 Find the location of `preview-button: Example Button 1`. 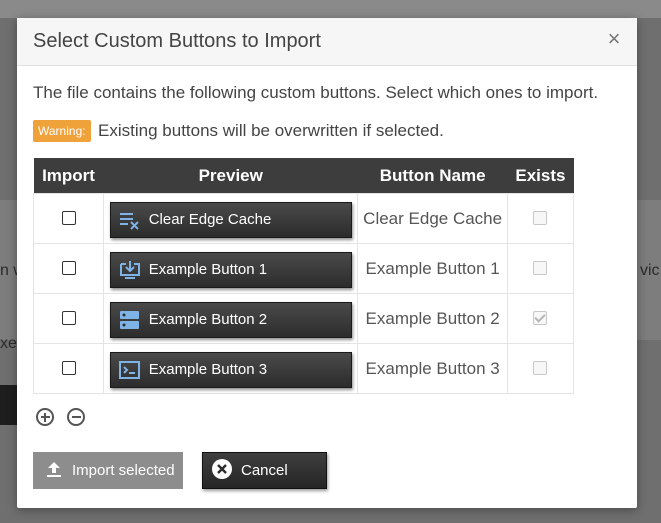

preview-button: Example Button 1 is located at coordinates (230, 269).